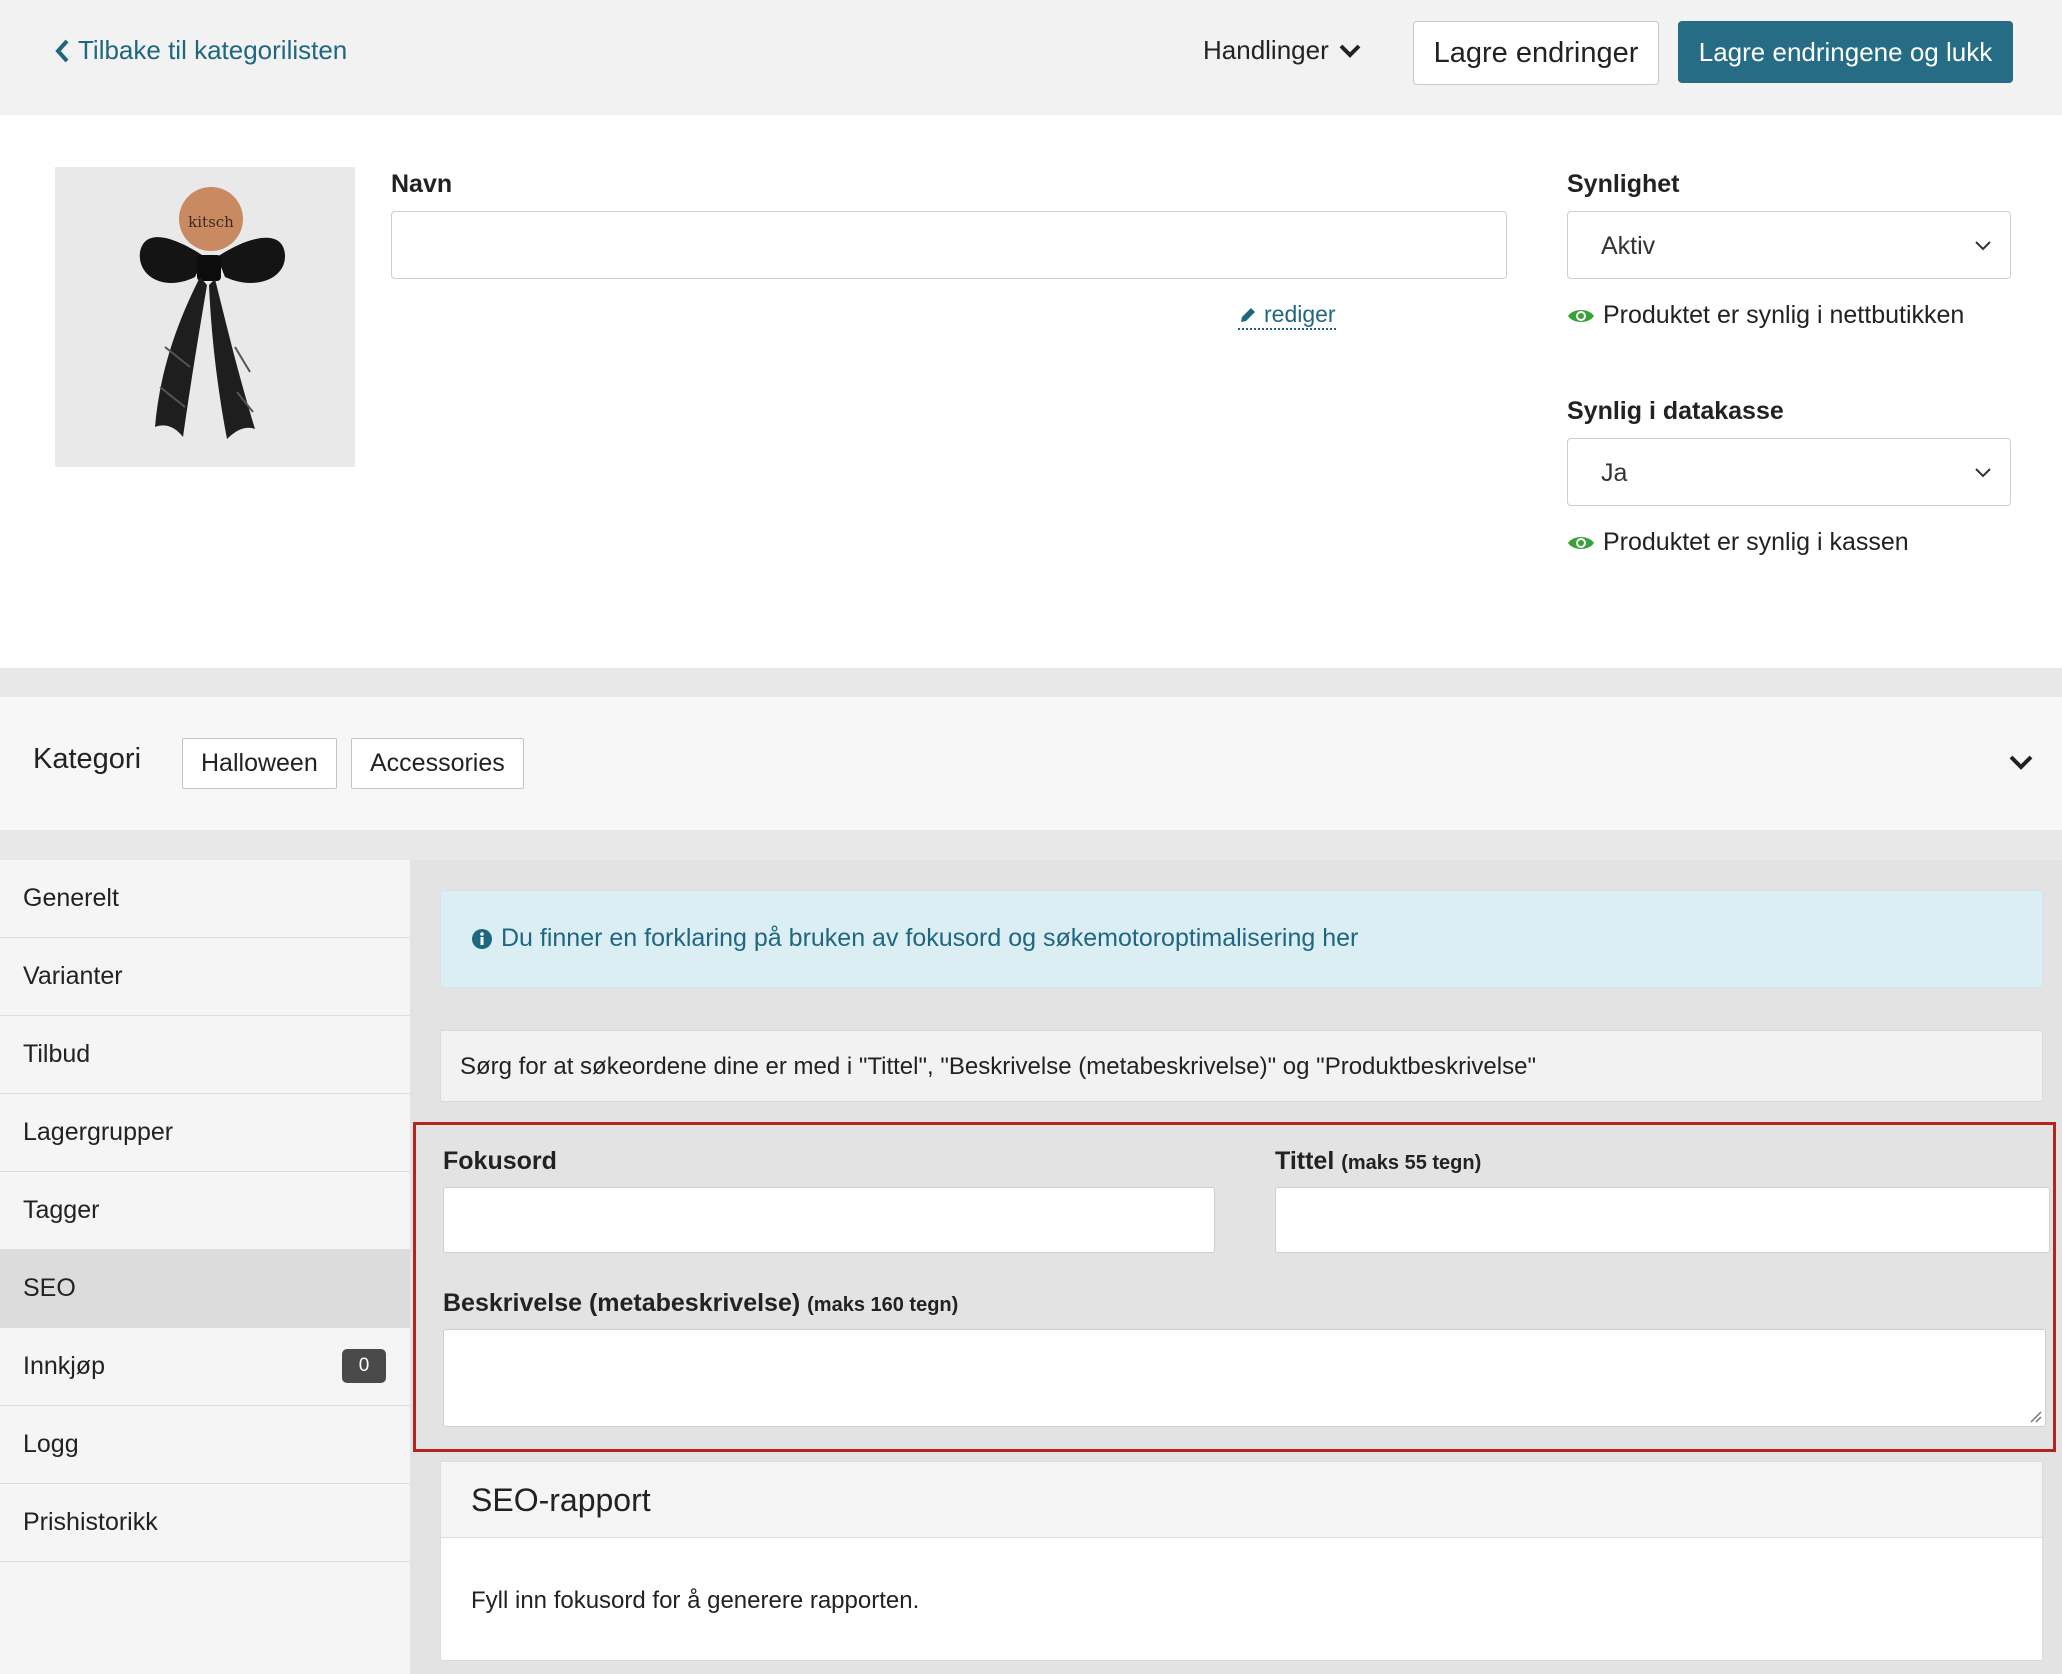 The width and height of the screenshot is (2062, 1674). Describe the element at coordinates (364, 1366) in the screenshot. I see `count-badge: 0` at that location.